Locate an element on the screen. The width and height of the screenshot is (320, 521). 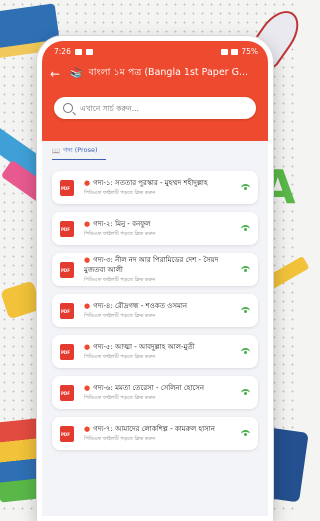
section-tab-prose: 📖 গদ্য (Prose) is located at coordinates (79, 152).